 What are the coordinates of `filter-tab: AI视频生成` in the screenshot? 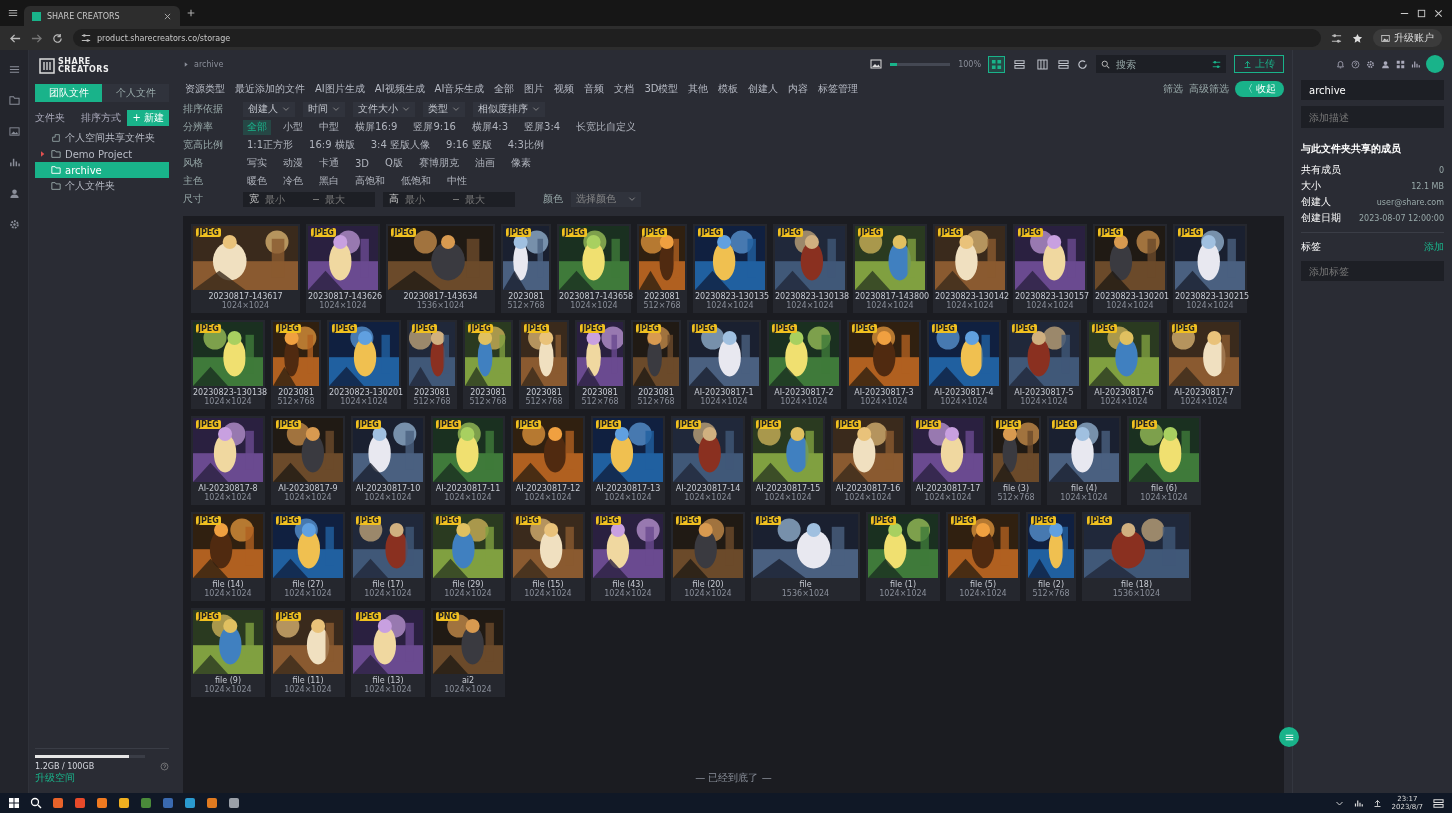 It's located at (399, 89).